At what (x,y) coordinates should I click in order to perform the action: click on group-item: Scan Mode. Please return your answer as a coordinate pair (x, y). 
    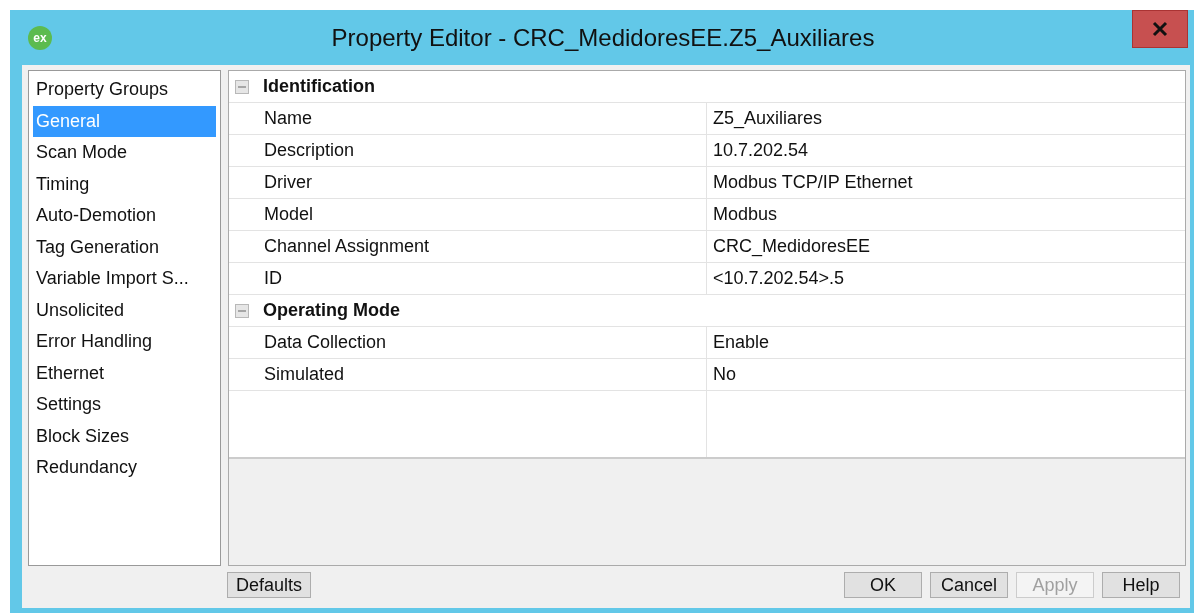
    Looking at the image, I should click on (126, 153).